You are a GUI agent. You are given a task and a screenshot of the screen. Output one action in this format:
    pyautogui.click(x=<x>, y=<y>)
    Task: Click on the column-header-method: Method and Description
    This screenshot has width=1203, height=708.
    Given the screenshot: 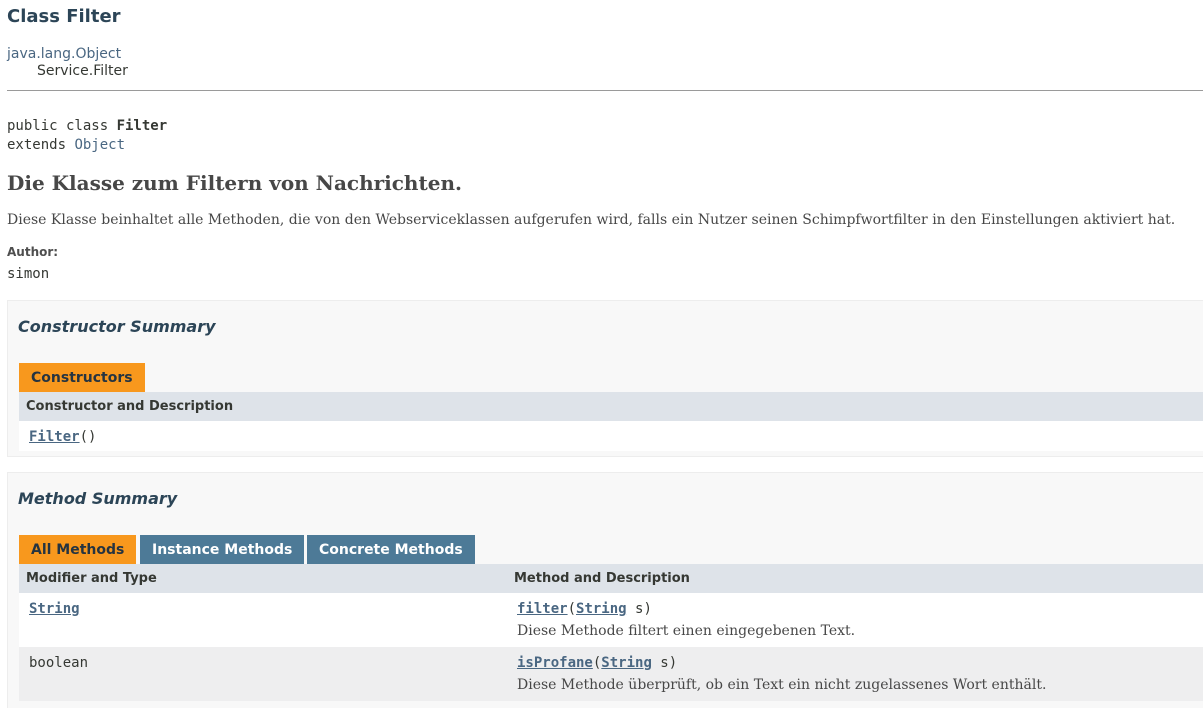 What is the action you would take?
    pyautogui.click(x=602, y=578)
    